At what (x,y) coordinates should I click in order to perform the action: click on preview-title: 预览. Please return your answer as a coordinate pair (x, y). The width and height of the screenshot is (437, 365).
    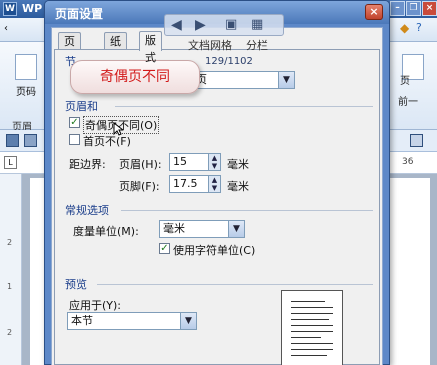
    Looking at the image, I should click on (76, 284).